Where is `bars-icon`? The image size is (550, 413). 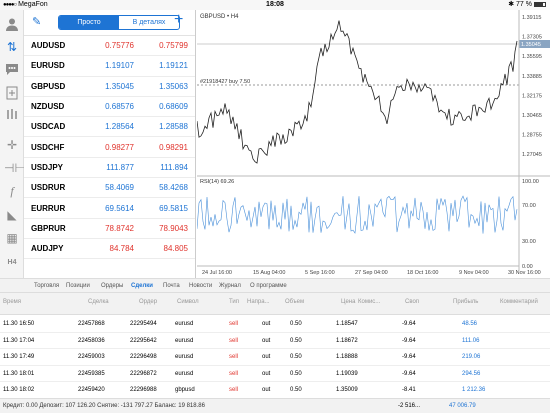 bars-icon is located at coordinates (12, 116).